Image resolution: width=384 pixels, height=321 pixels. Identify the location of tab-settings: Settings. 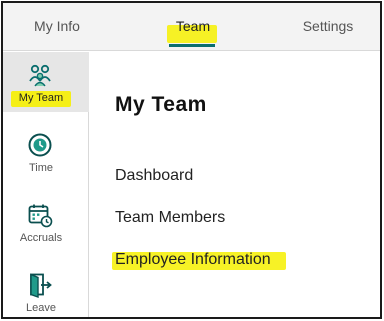
(328, 26).